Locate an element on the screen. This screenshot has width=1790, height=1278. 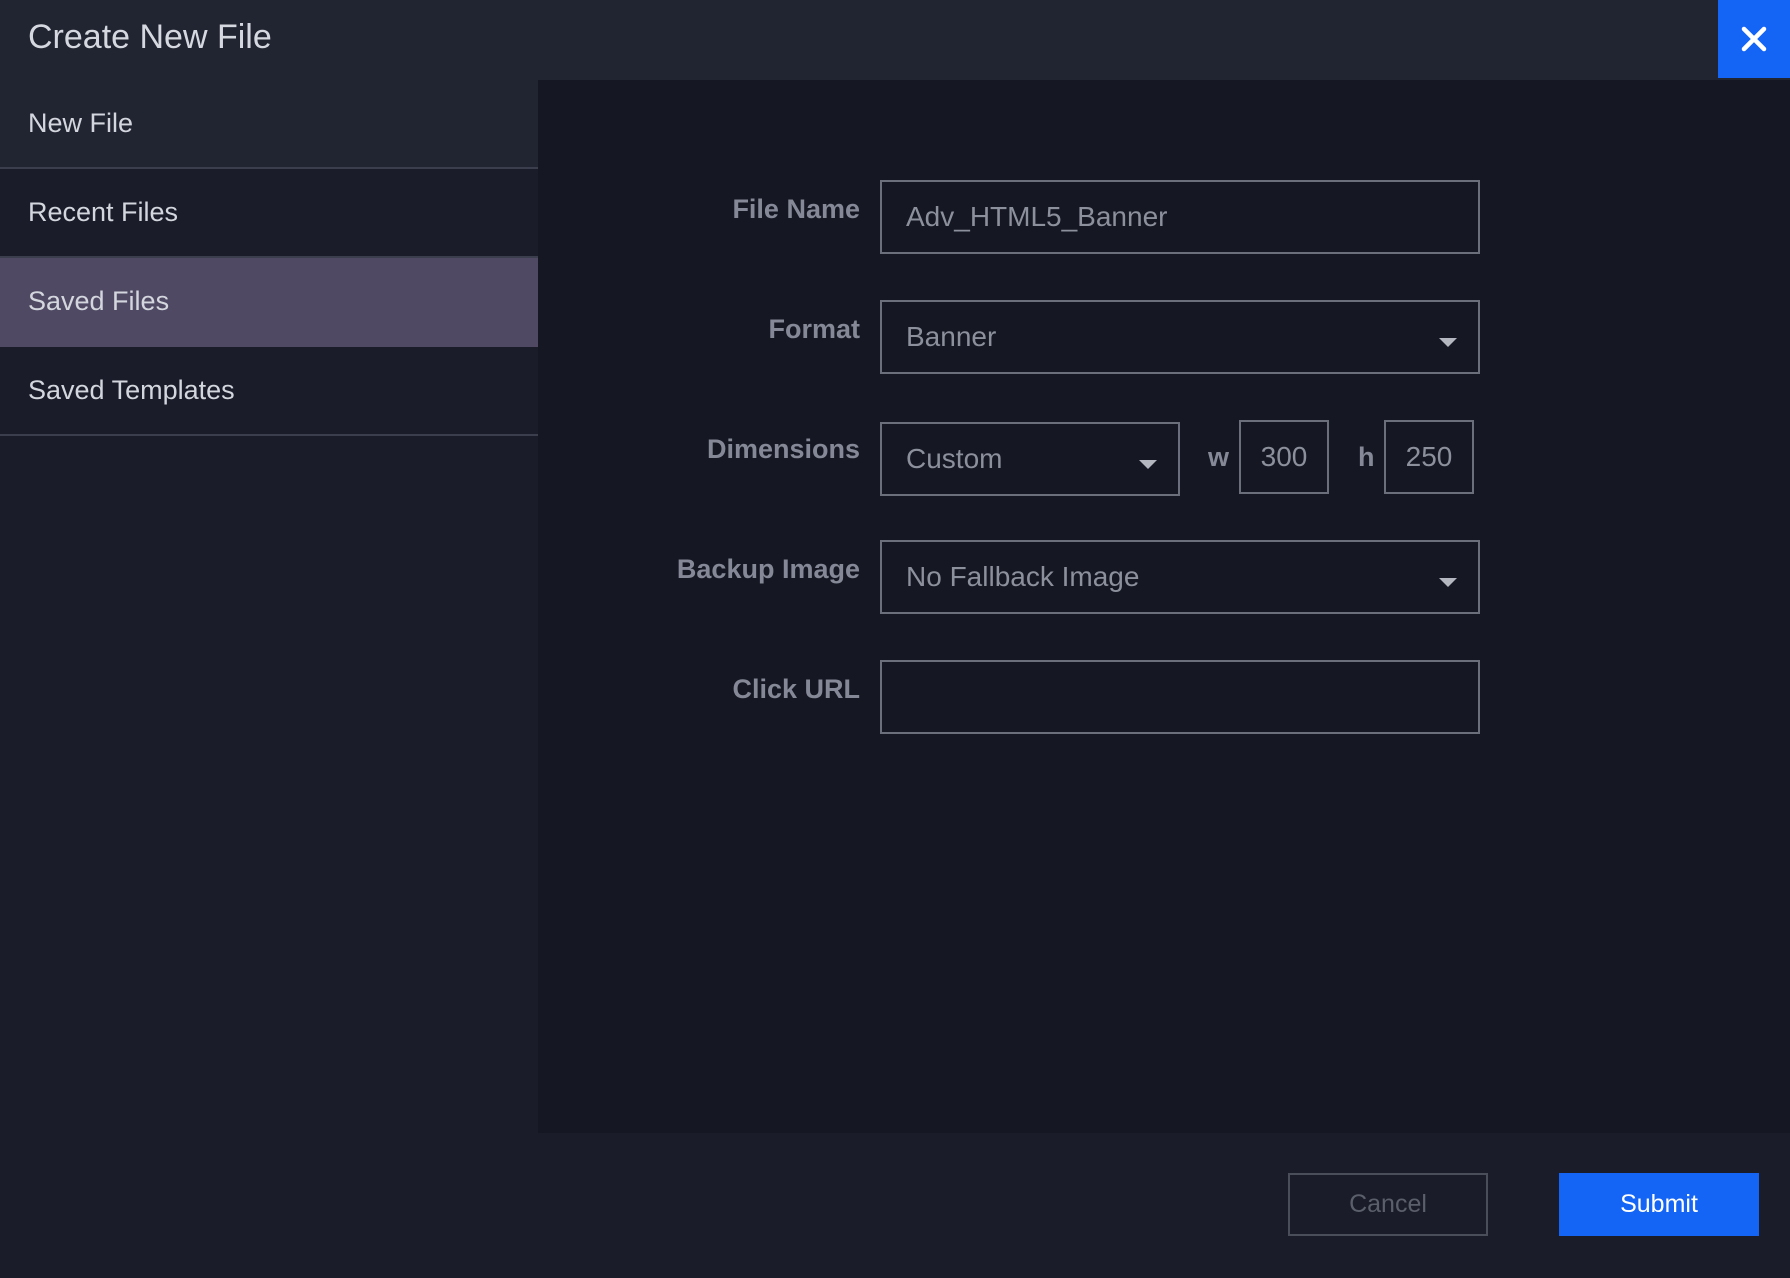
dimensions-preset-value: Custom is located at coordinates (954, 458).